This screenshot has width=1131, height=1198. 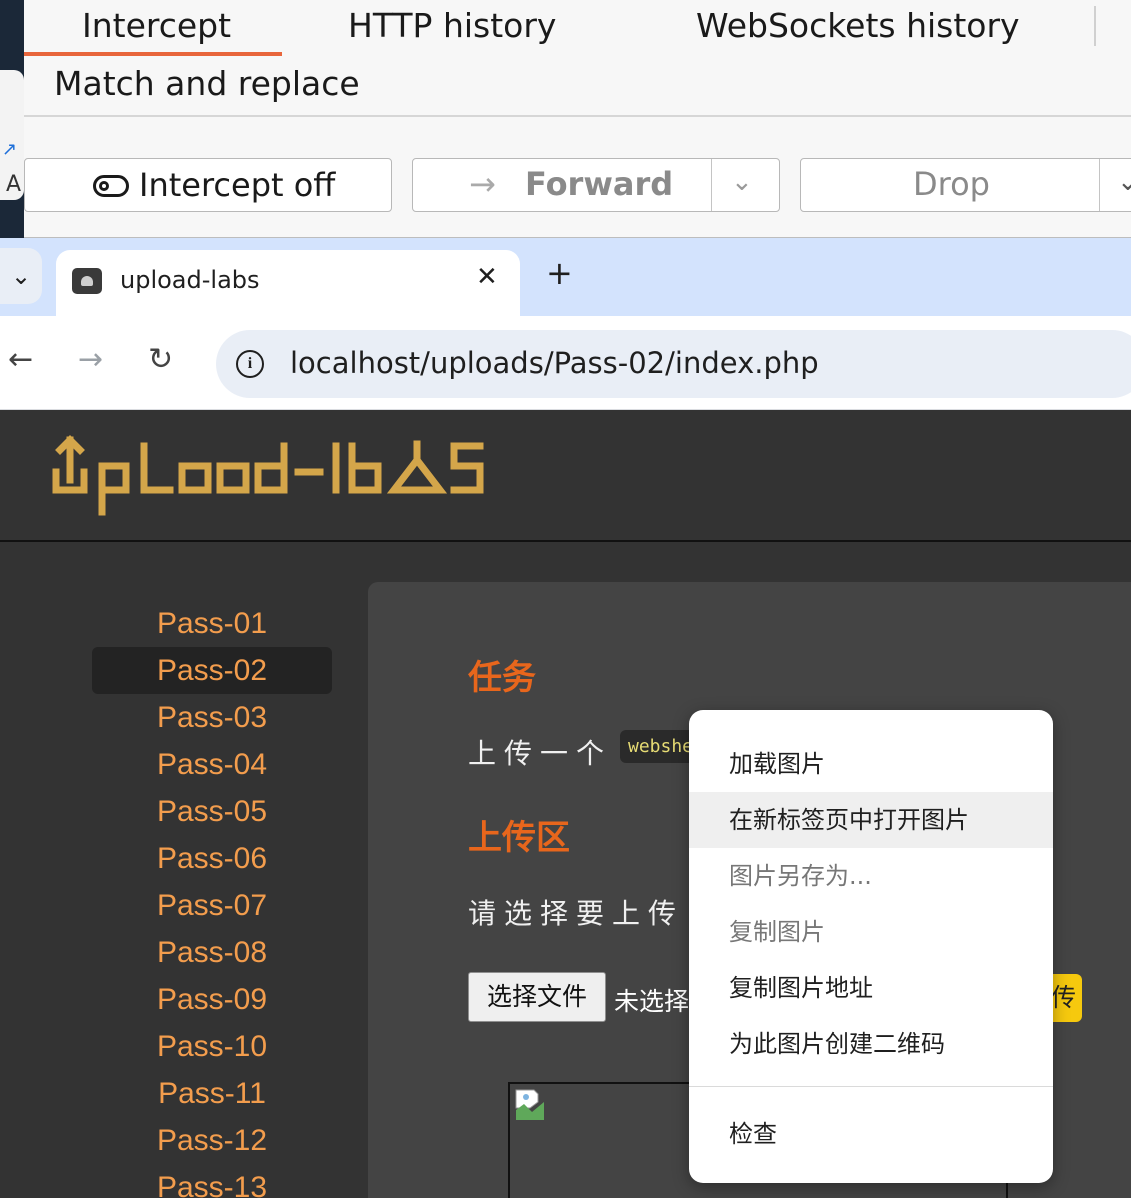 What do you see at coordinates (559, 273) in the screenshot?
I see `new-tab-button: +` at bounding box center [559, 273].